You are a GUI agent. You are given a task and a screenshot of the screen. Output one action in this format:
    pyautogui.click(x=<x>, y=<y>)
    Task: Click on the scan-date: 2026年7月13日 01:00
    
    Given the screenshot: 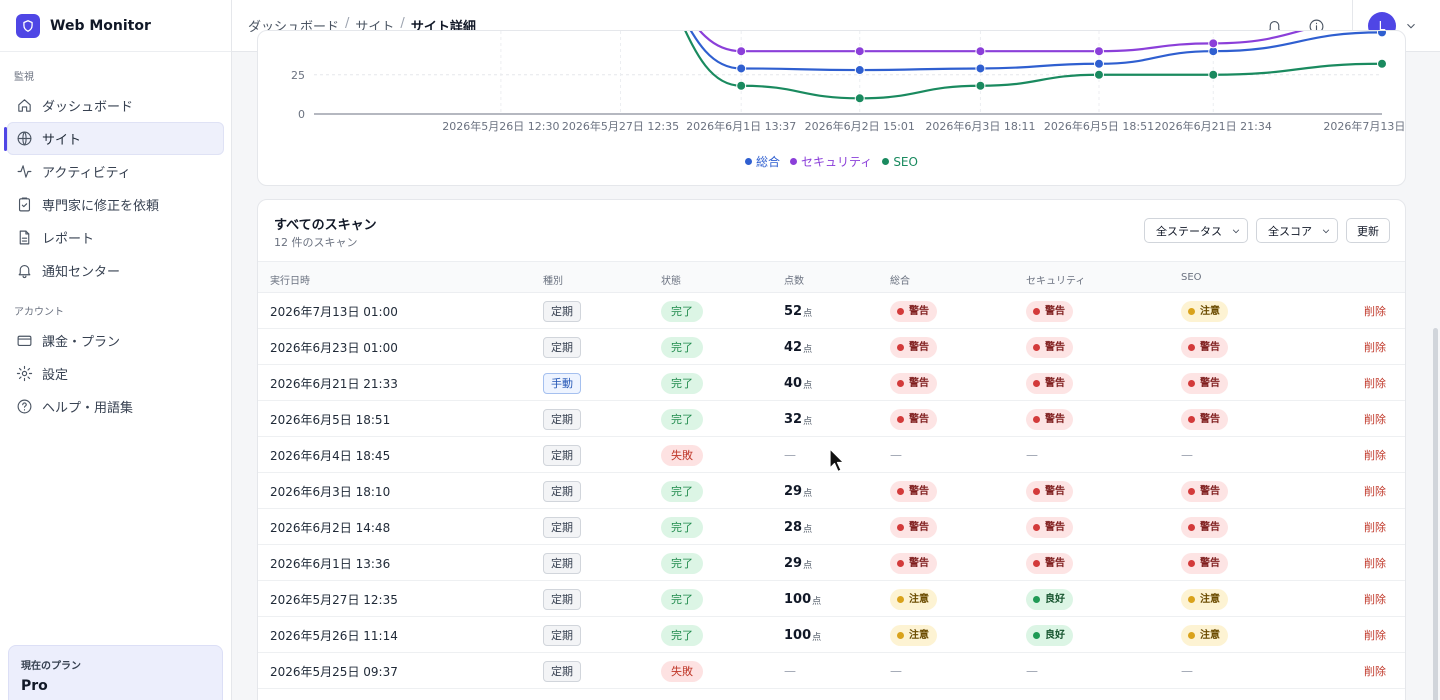 What is the action you would take?
    pyautogui.click(x=334, y=311)
    